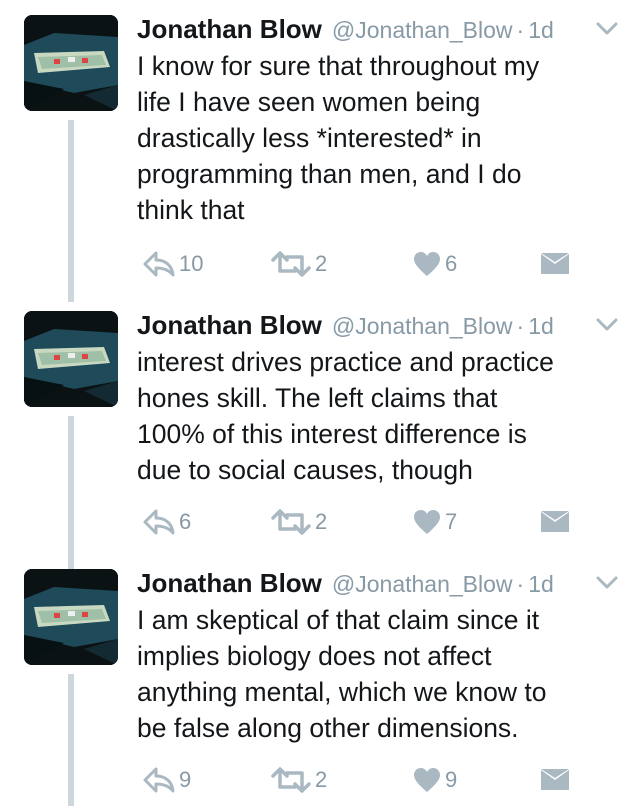 The width and height of the screenshot is (639, 806). Describe the element at coordinates (185, 779) in the screenshot. I see `reply-count: 9` at that location.